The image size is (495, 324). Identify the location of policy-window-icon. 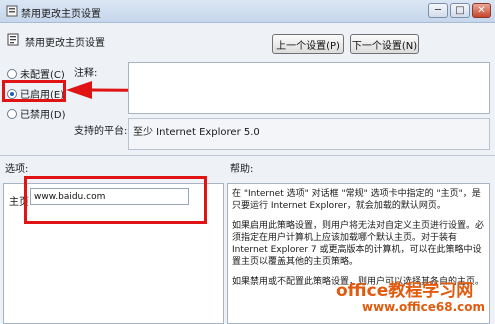
(12, 11).